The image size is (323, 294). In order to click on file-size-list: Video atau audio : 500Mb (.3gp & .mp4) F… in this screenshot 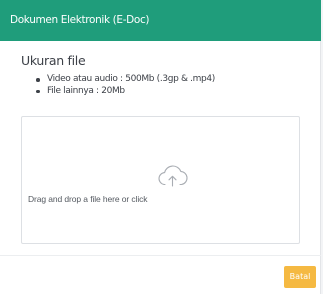, I will do `click(125, 85)`.